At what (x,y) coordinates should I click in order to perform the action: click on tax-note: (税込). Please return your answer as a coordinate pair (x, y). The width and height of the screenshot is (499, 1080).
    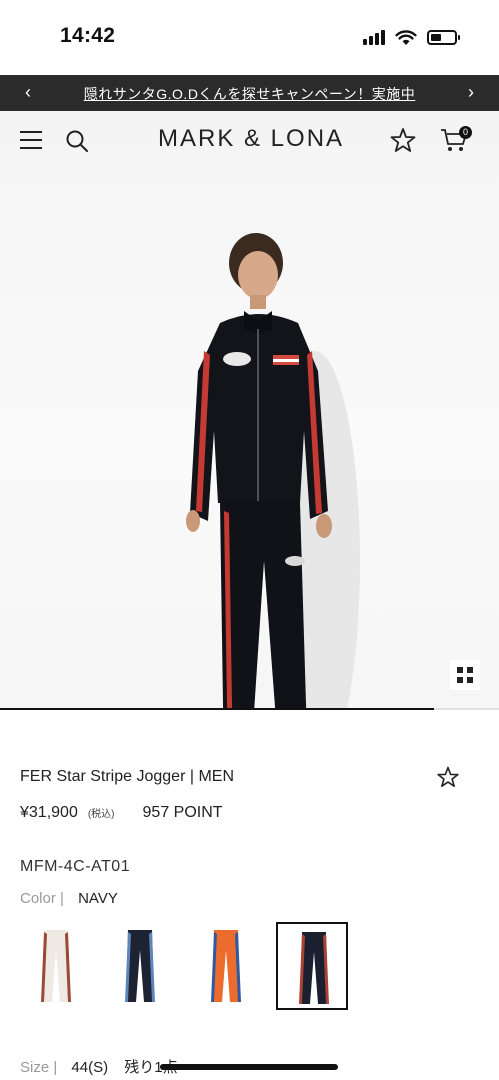
    Looking at the image, I should click on (101, 814).